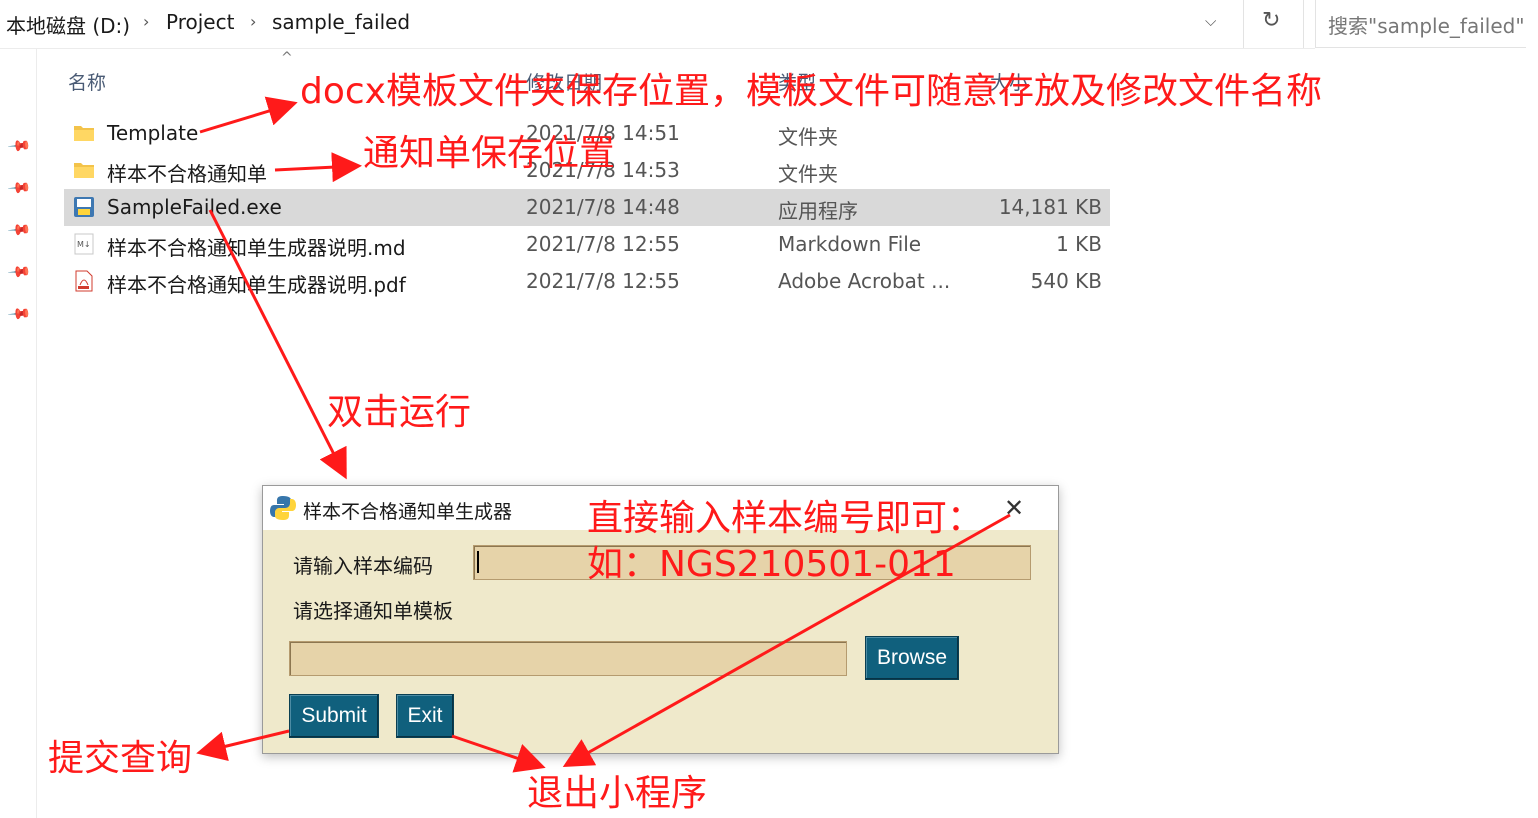  I want to click on pdf-icon, so click(84, 281).